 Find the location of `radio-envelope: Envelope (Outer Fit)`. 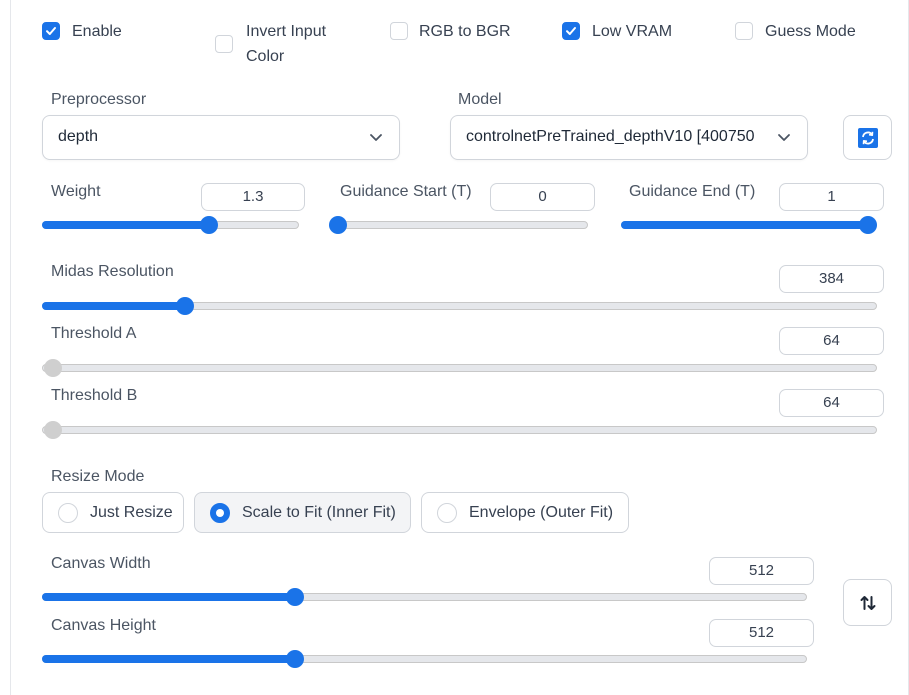

radio-envelope: Envelope (Outer Fit) is located at coordinates (525, 512).